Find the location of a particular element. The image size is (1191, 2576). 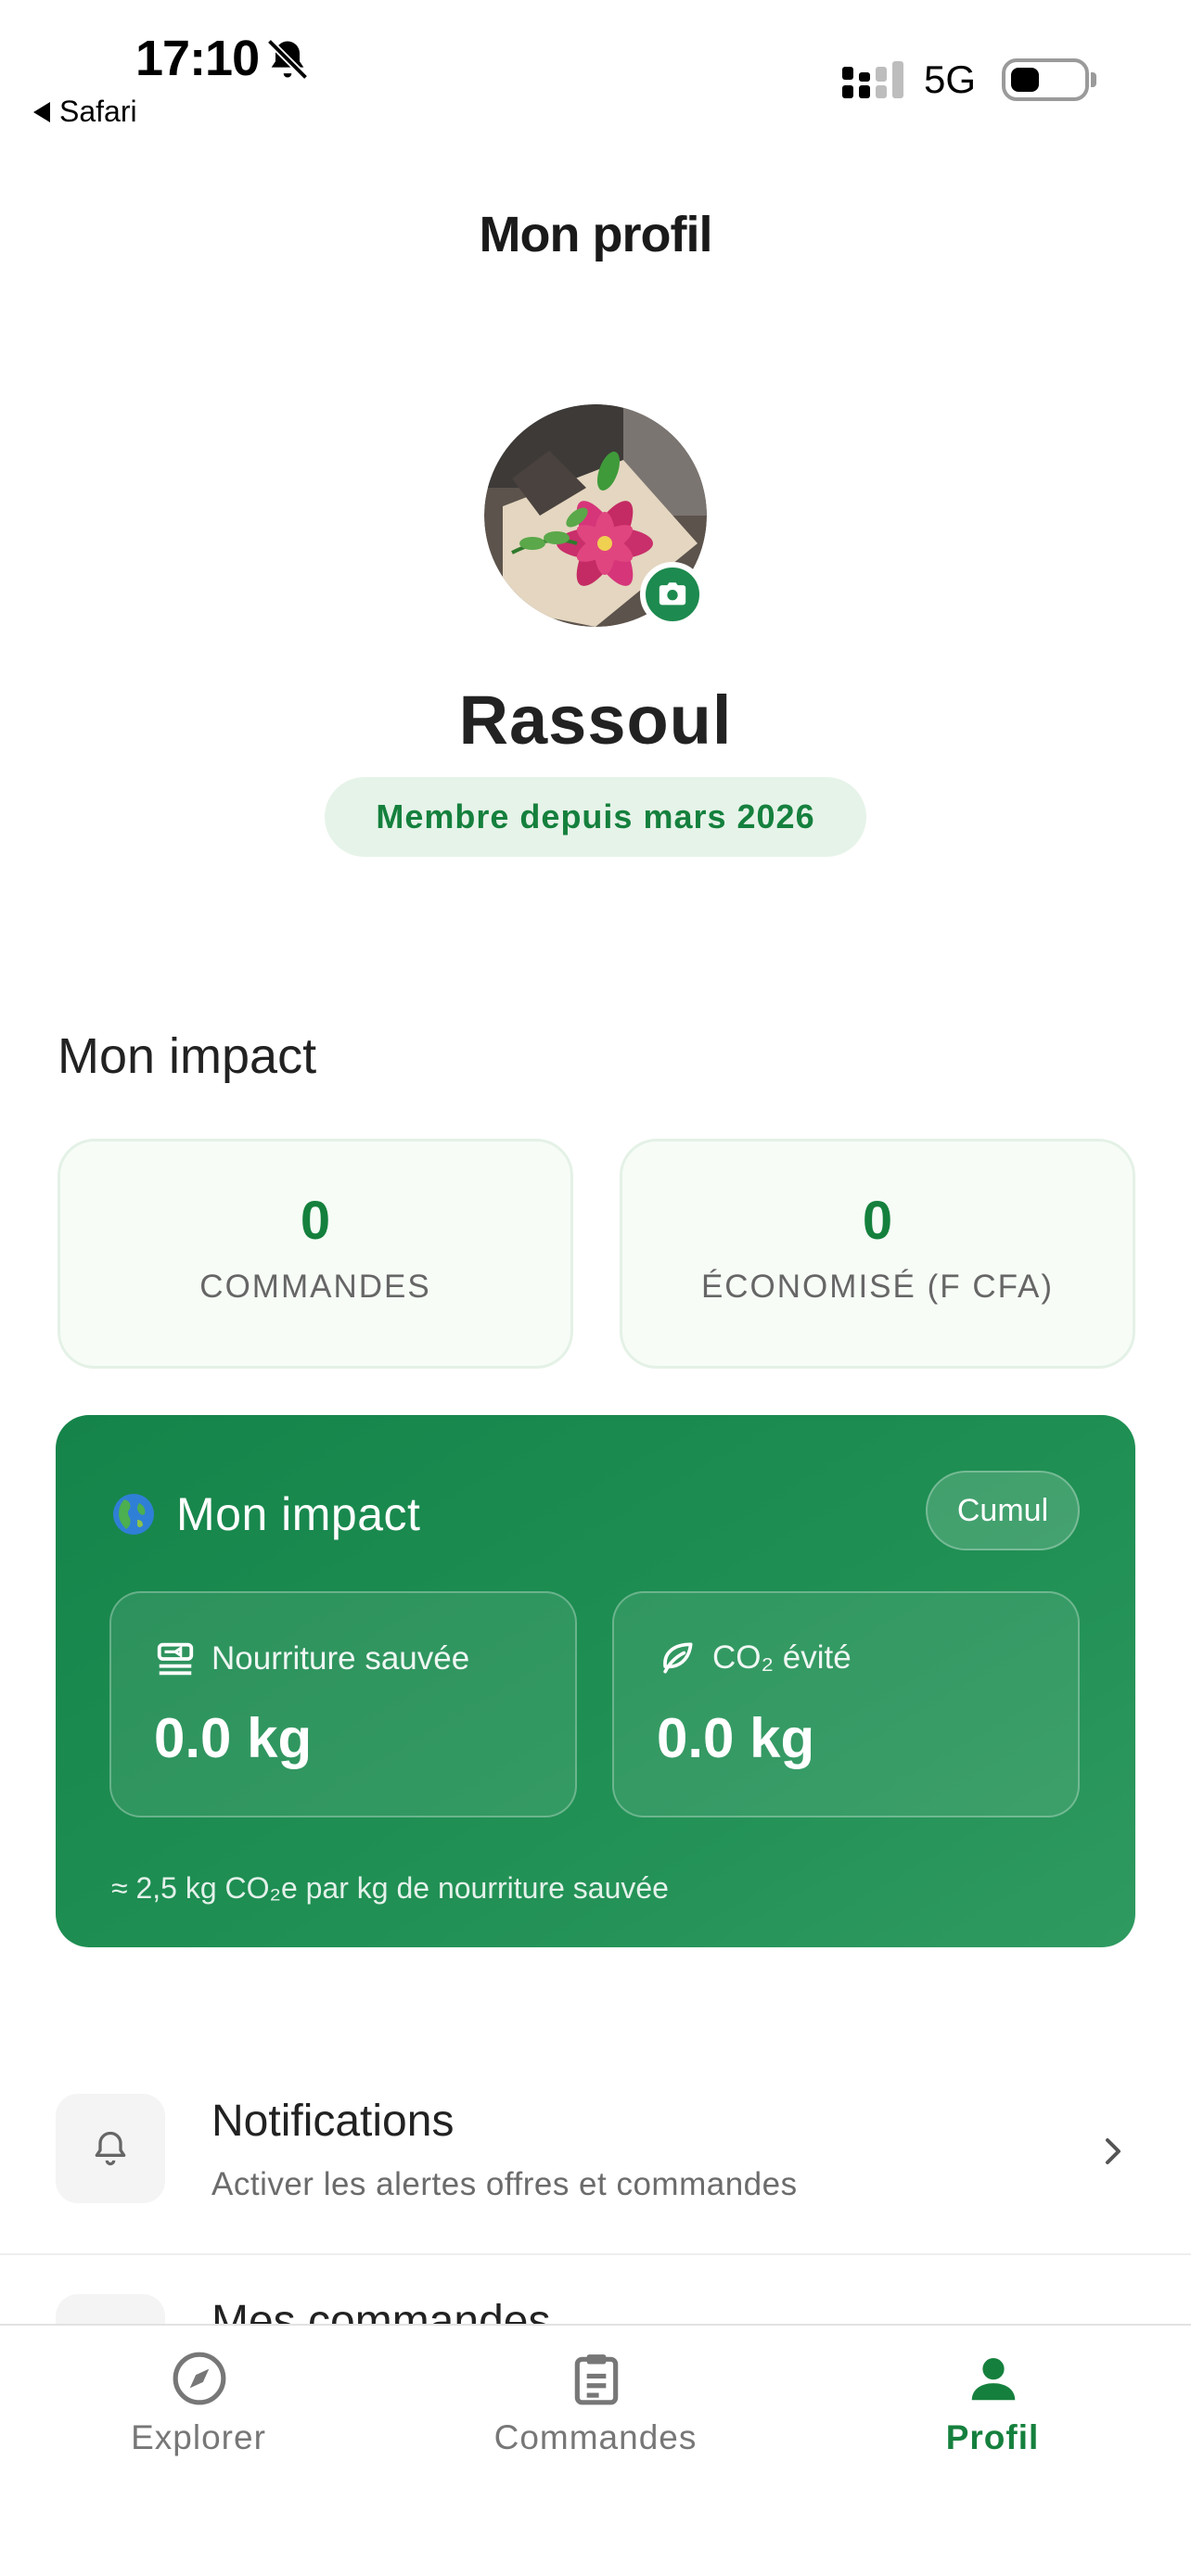

impact-card-header: Mon impact is located at coordinates (265, 1514).